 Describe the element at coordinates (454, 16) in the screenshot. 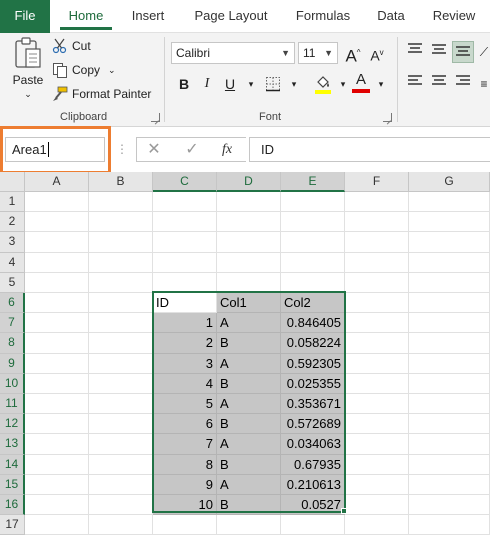

I see `tab-review: Review` at that location.